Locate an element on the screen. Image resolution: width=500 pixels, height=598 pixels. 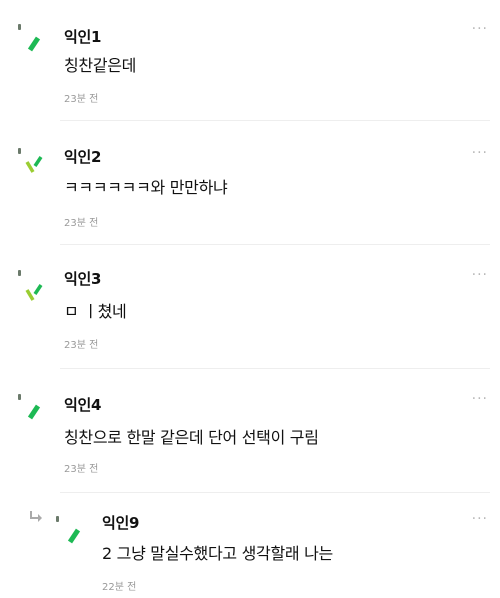
author-name: 익인9 is located at coordinates (120, 522).